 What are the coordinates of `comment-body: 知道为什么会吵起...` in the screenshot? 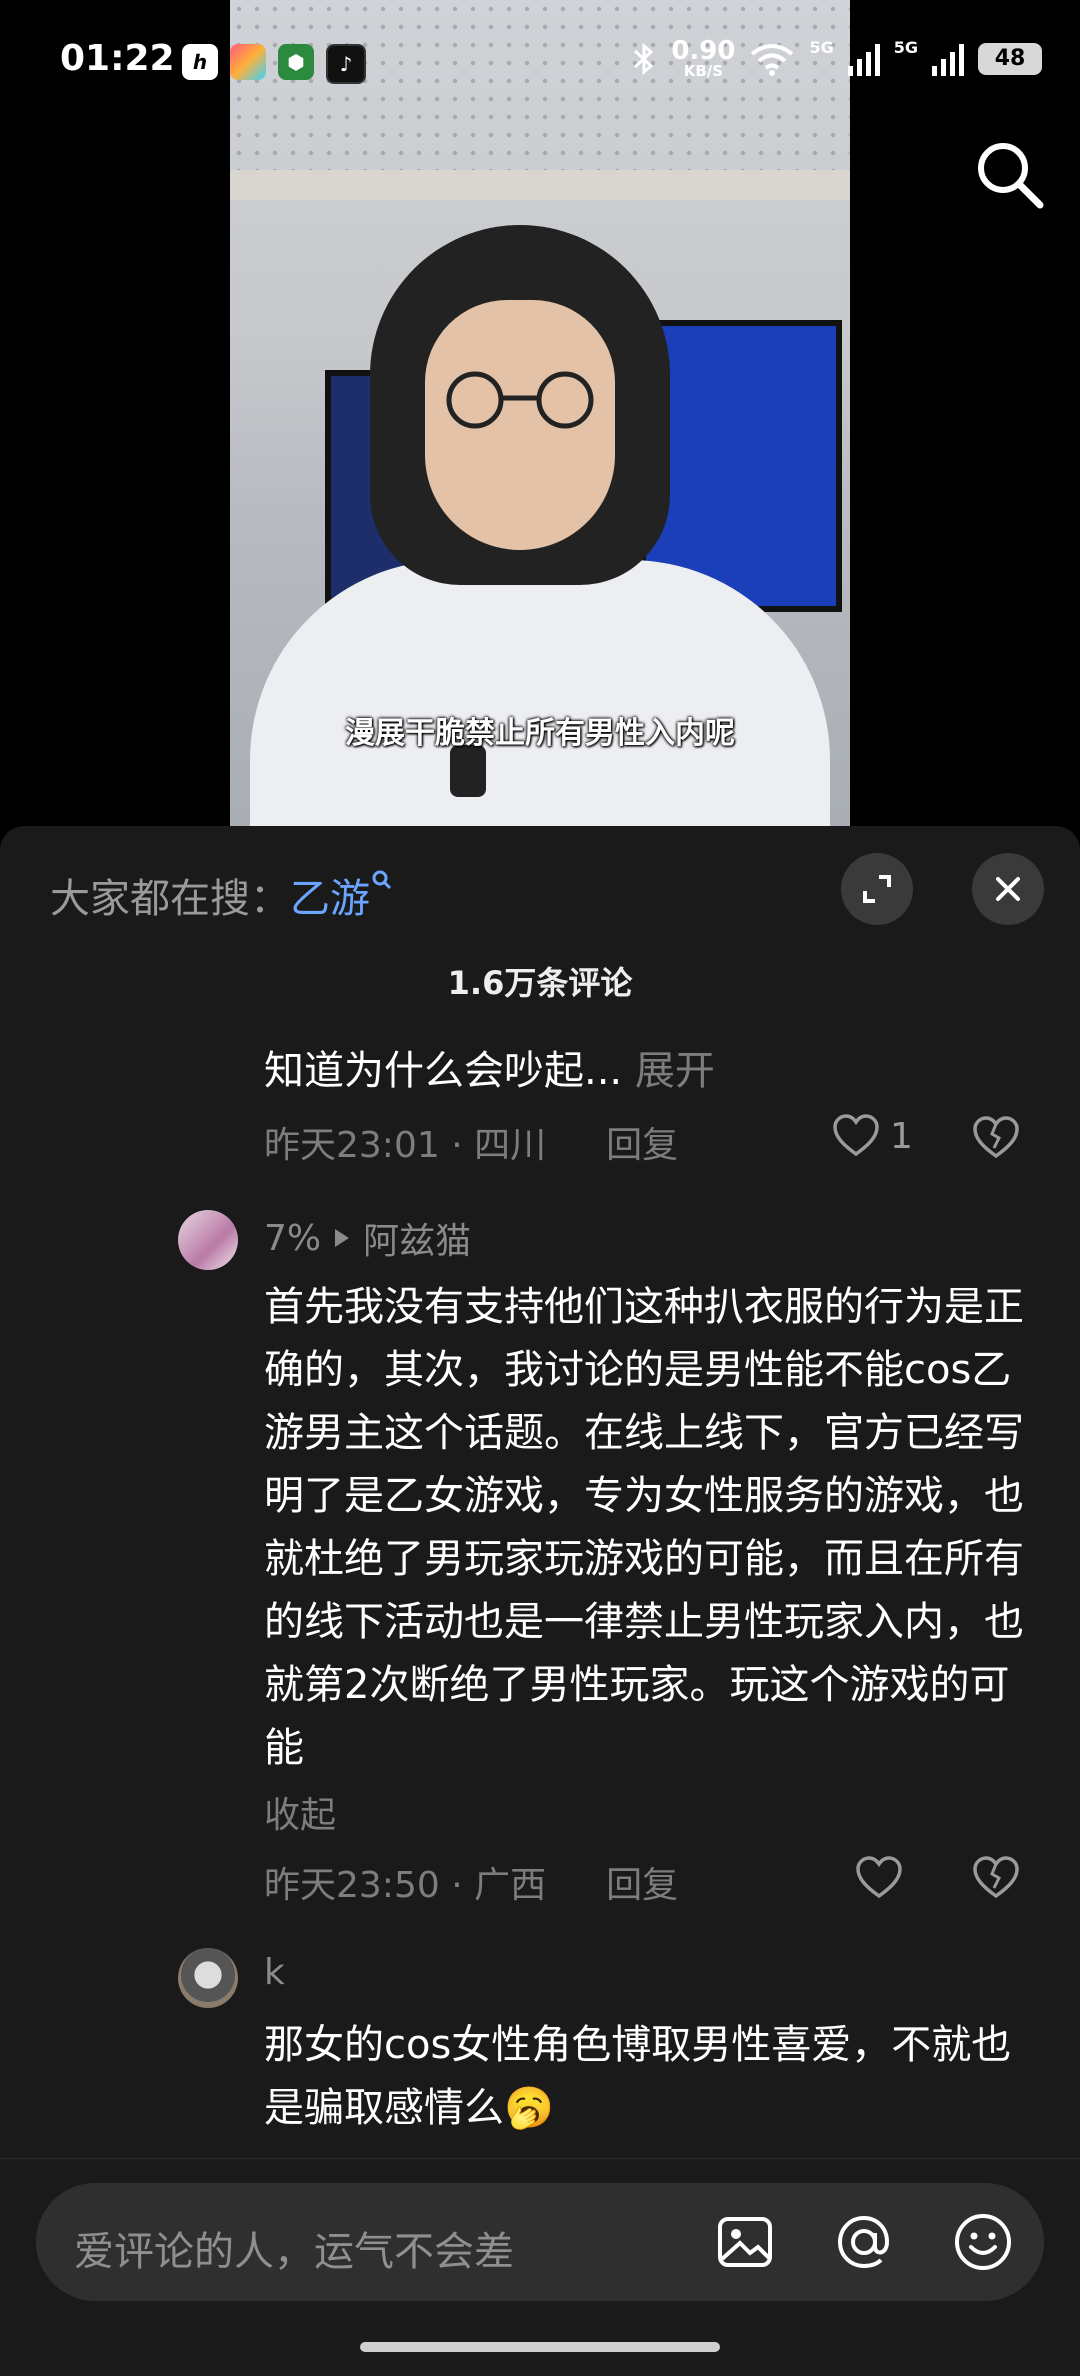 It's located at (443, 1071).